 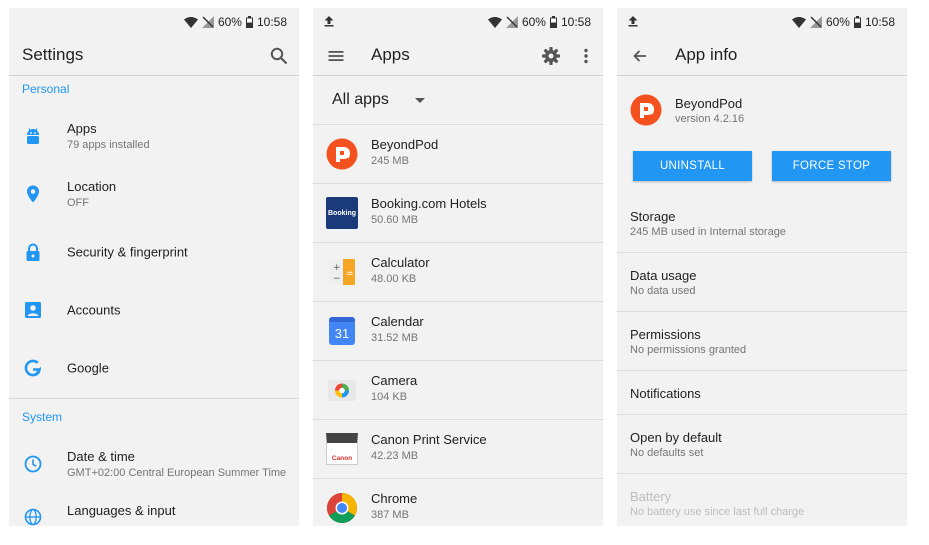 I want to click on app-row-beyondpod: BeyondPod 245 MB, so click(x=458, y=154).